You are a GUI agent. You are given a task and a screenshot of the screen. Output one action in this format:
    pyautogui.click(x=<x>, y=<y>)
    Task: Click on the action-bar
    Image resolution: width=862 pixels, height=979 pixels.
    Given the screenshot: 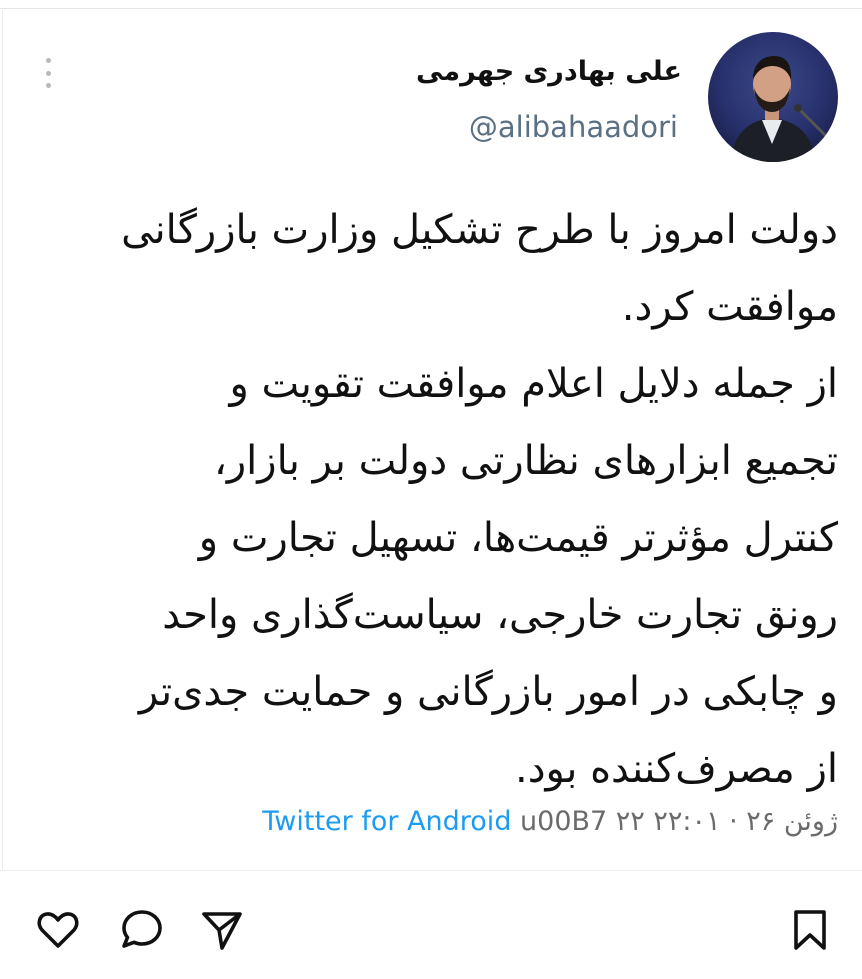 What is the action you would take?
    pyautogui.click(x=431, y=936)
    